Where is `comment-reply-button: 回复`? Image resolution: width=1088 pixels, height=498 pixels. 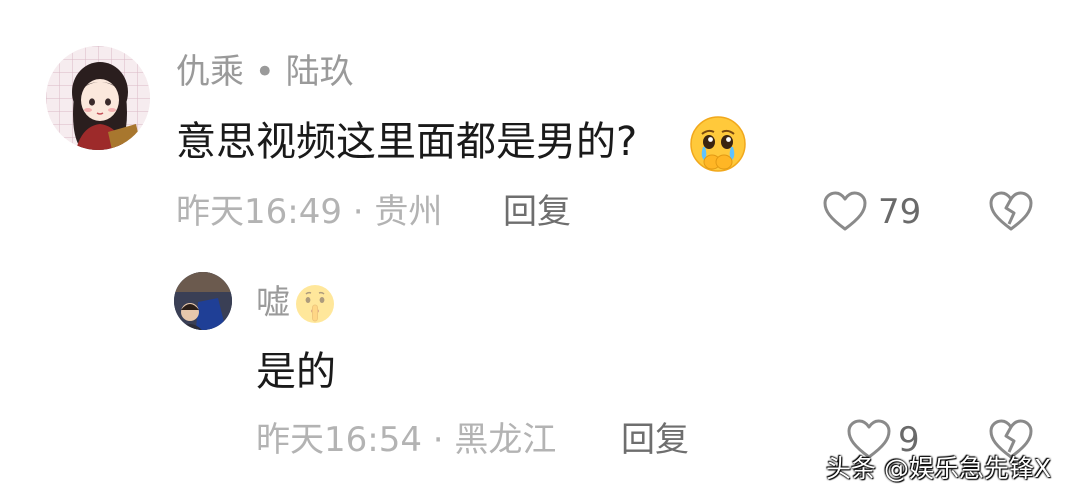
comment-reply-button: 回复 is located at coordinates (537, 212).